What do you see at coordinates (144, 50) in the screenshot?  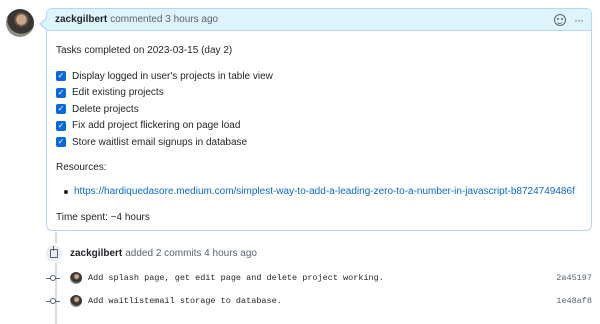 I see `tasks-title: Tasks completed on 2023-03-15 (day 2)` at bounding box center [144, 50].